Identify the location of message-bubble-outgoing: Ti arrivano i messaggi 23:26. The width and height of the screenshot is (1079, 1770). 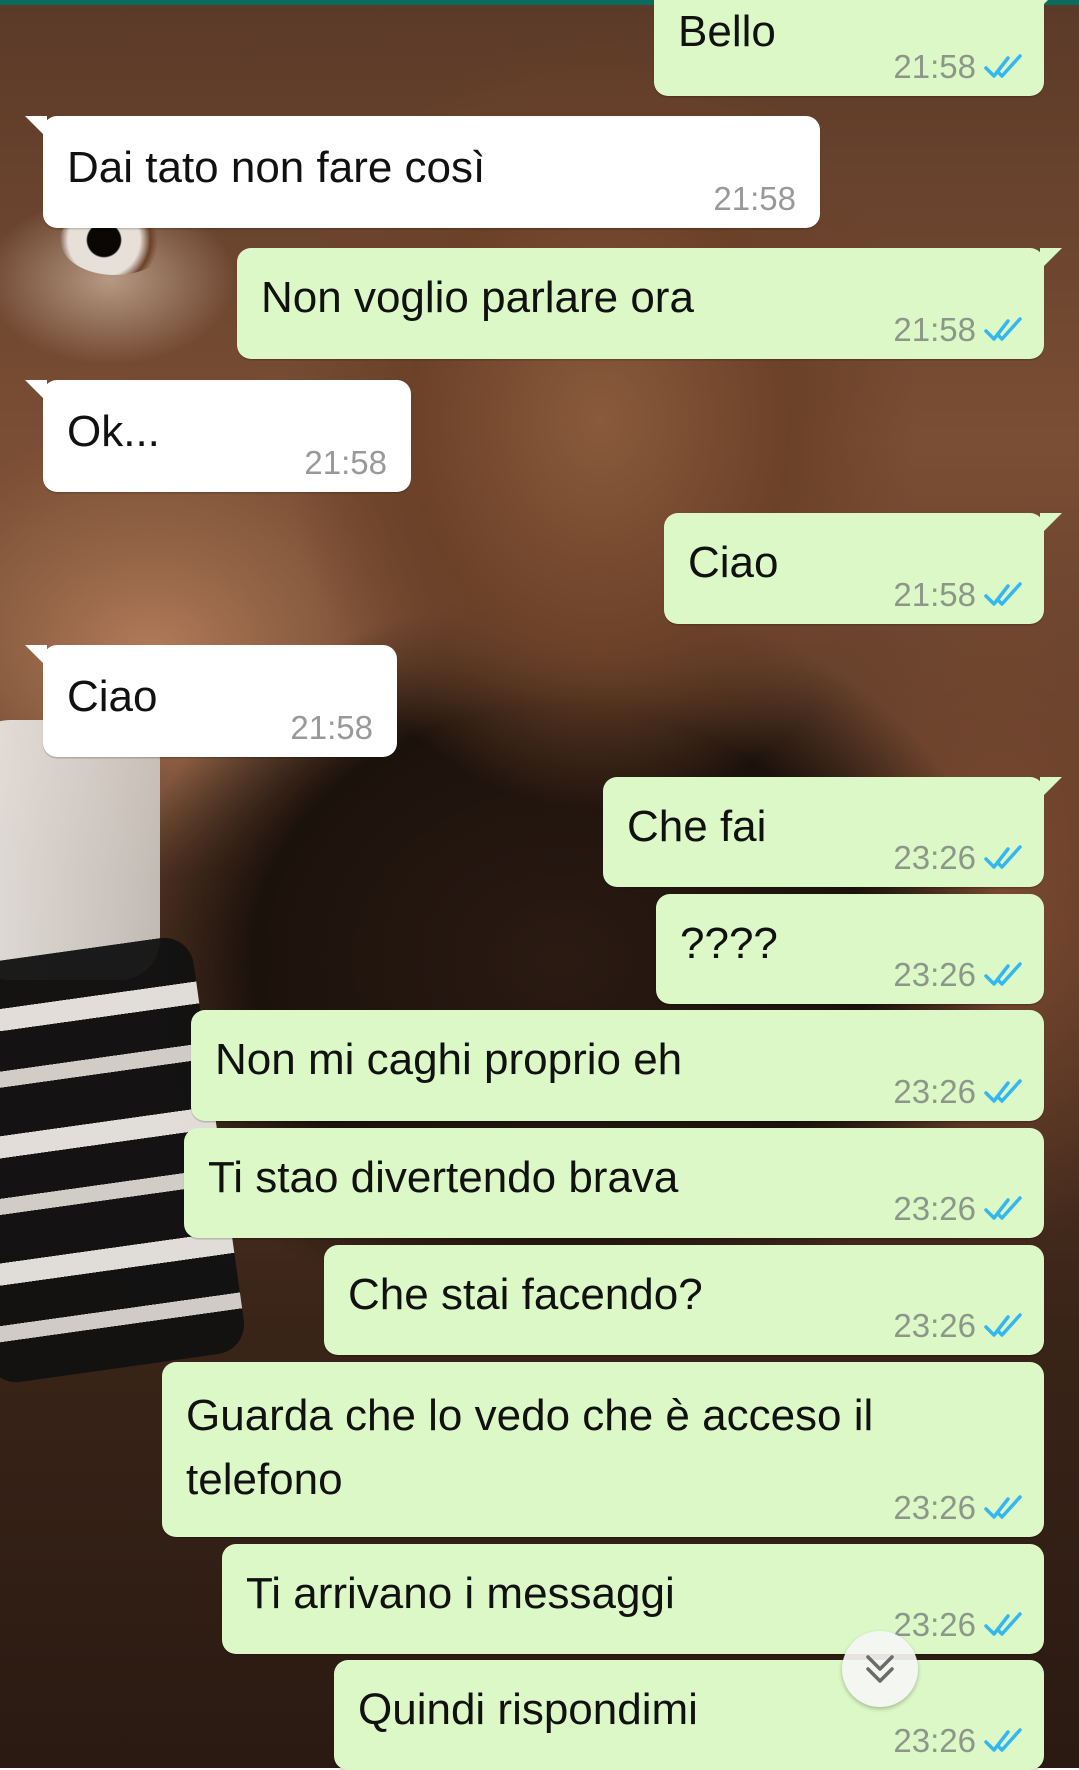
(633, 1599).